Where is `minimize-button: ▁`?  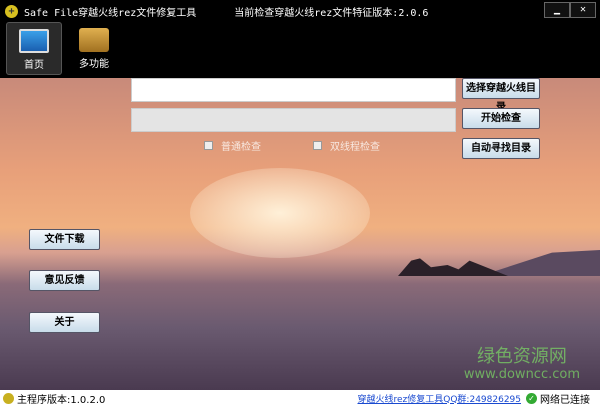 minimize-button: ▁ is located at coordinates (557, 10).